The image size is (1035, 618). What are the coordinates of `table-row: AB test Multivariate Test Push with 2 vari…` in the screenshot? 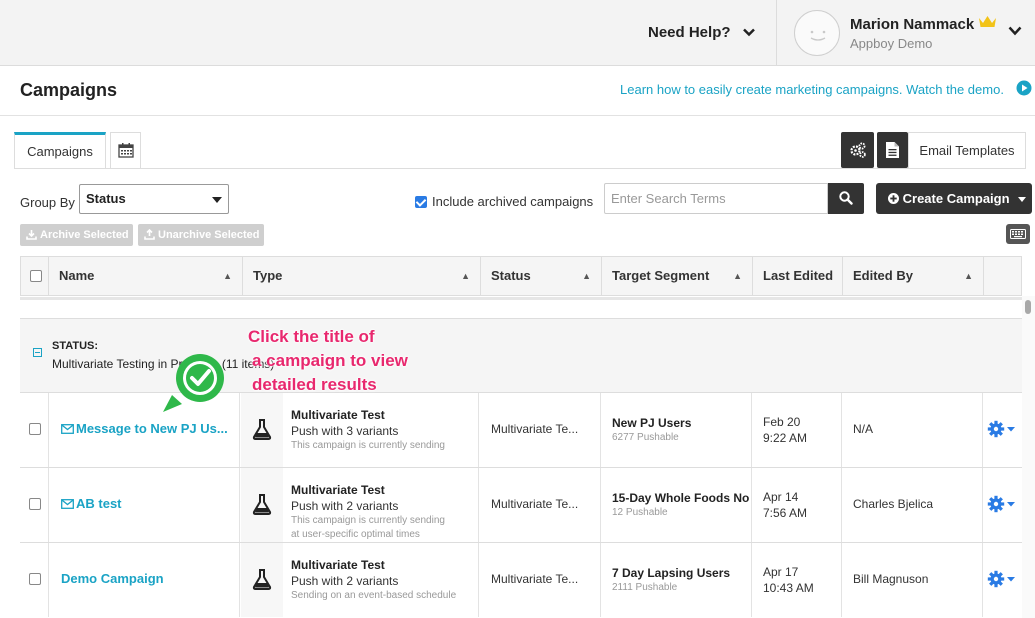 It's located at (521, 504).